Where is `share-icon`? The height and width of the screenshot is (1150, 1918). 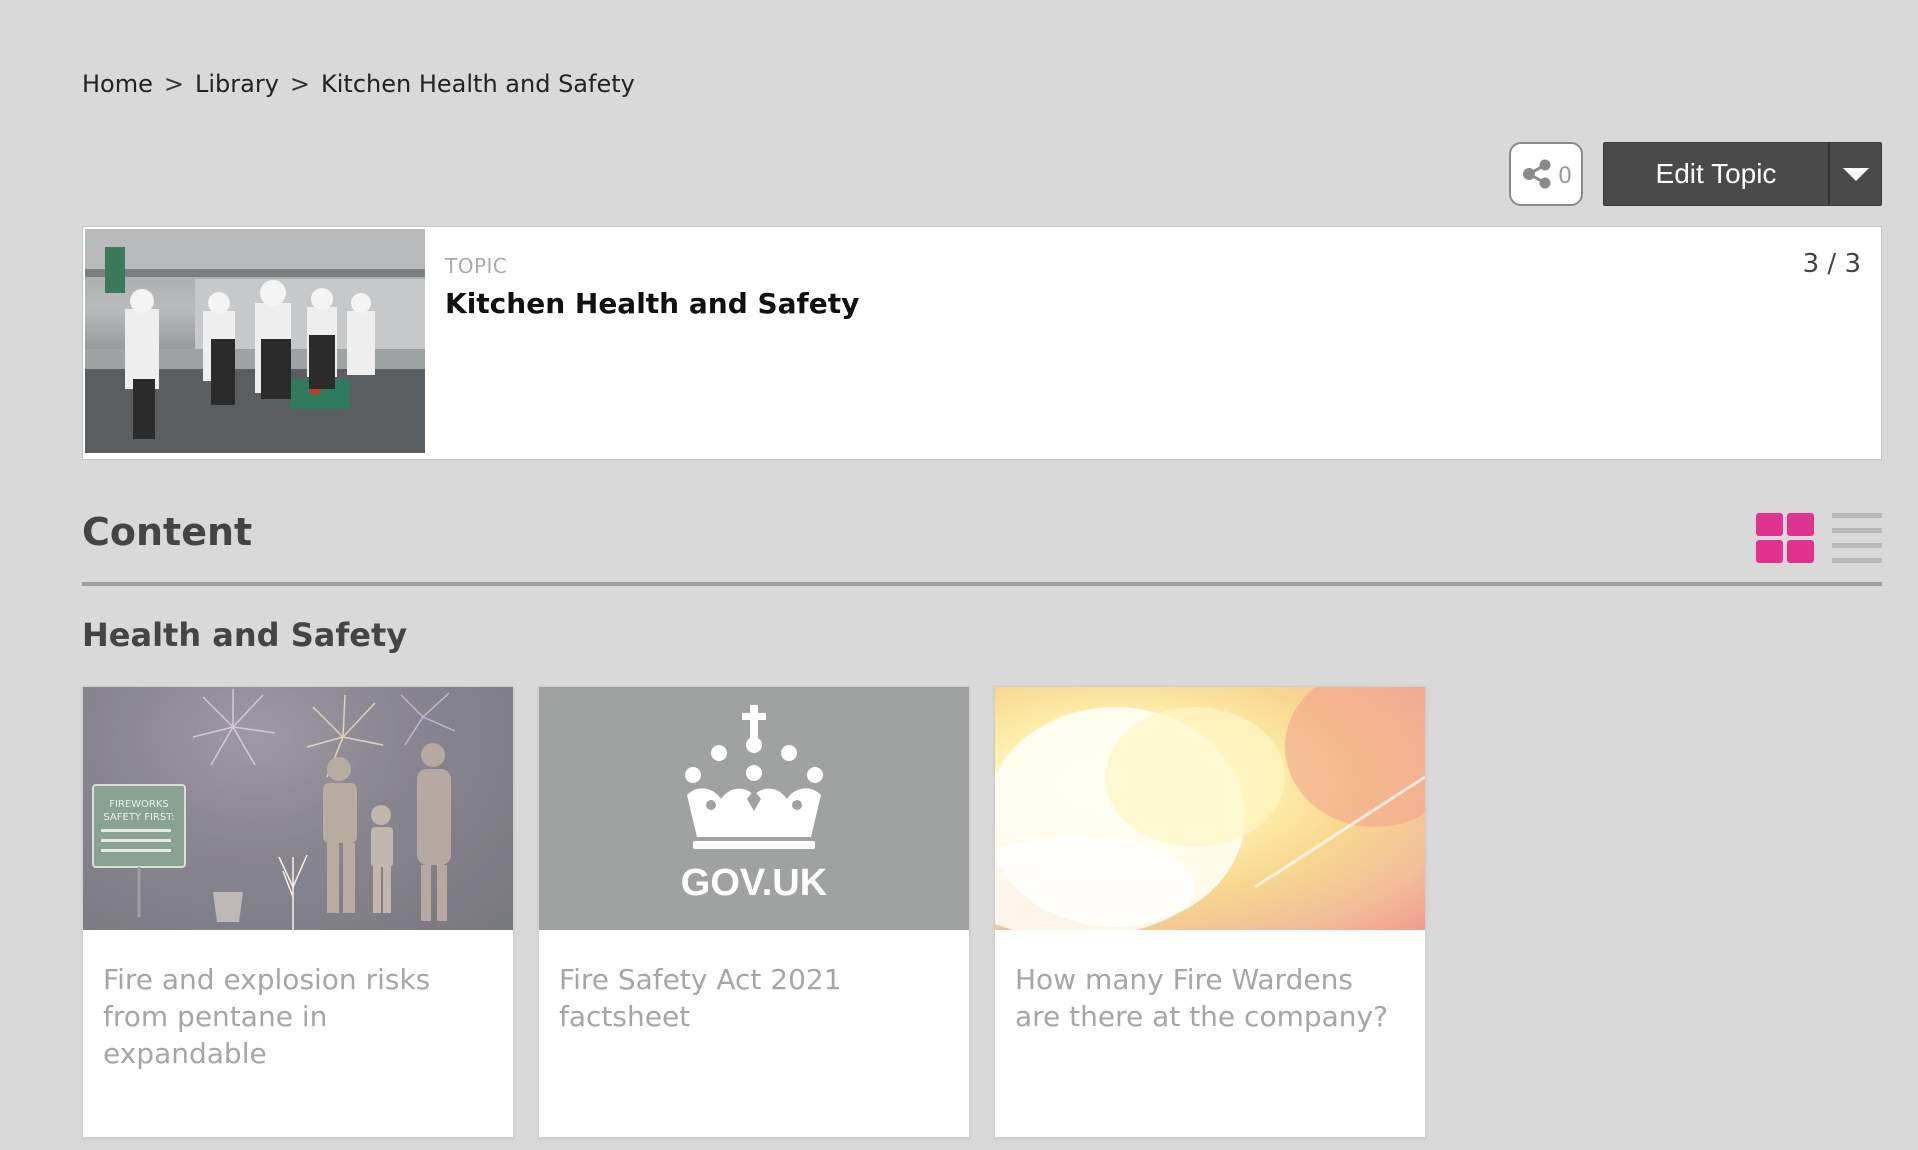
share-icon is located at coordinates (1537, 174).